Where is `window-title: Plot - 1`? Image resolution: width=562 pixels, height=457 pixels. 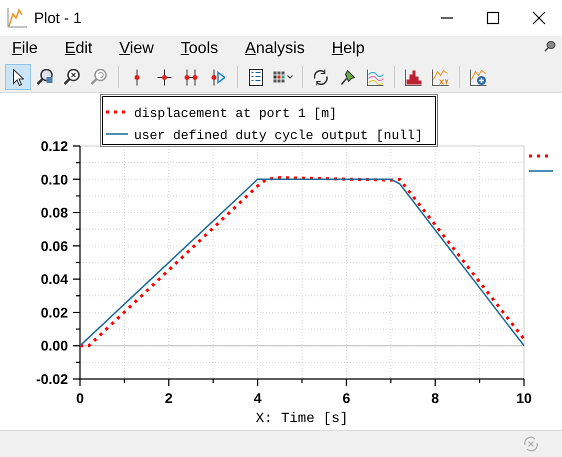 window-title: Plot - 1 is located at coordinates (58, 18).